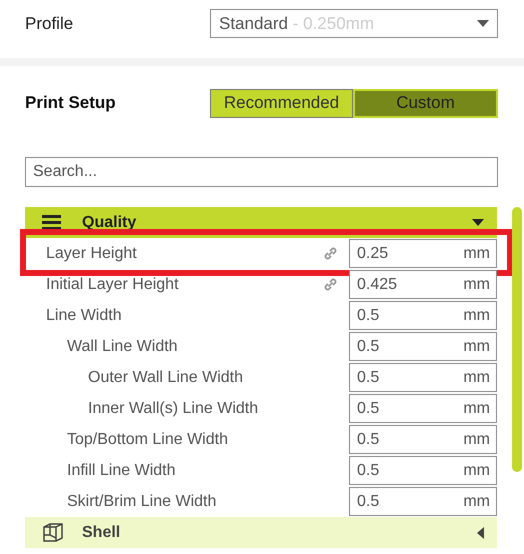 The width and height of the screenshot is (524, 554). Describe the element at coordinates (173, 409) in the screenshot. I see `setting-label: Inner Wall(s) Line Width` at that location.